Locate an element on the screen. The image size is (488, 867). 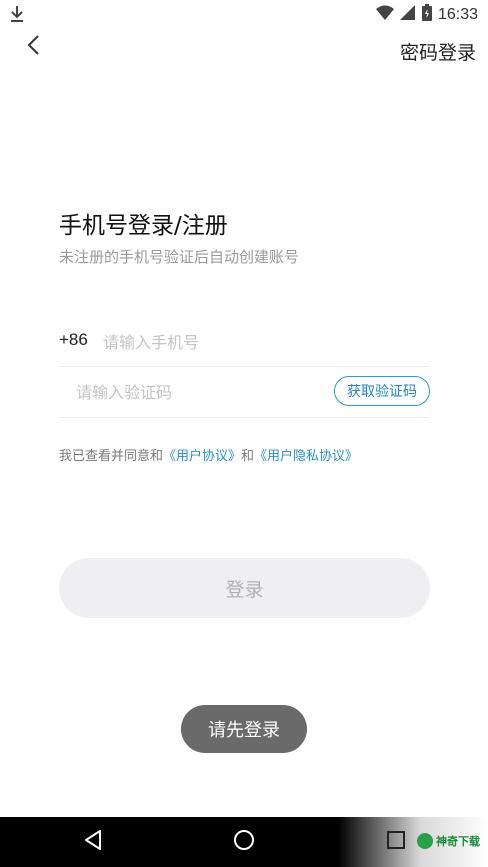
nav-back-button is located at coordinates (93, 842).